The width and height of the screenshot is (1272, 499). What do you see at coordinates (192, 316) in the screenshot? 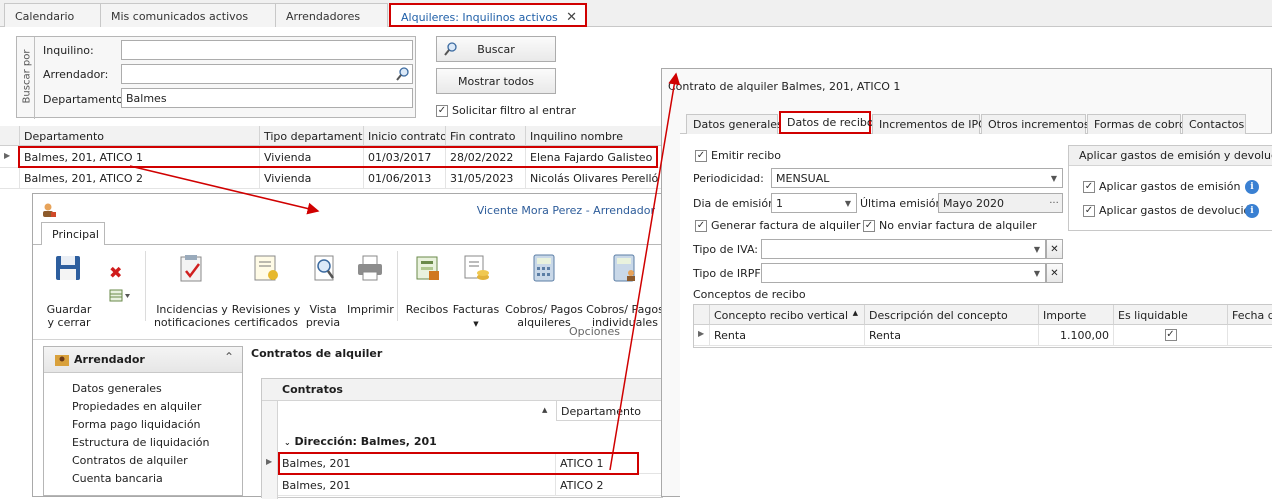
I see `incidencias-button: Incidencias y notificaciones` at bounding box center [192, 316].